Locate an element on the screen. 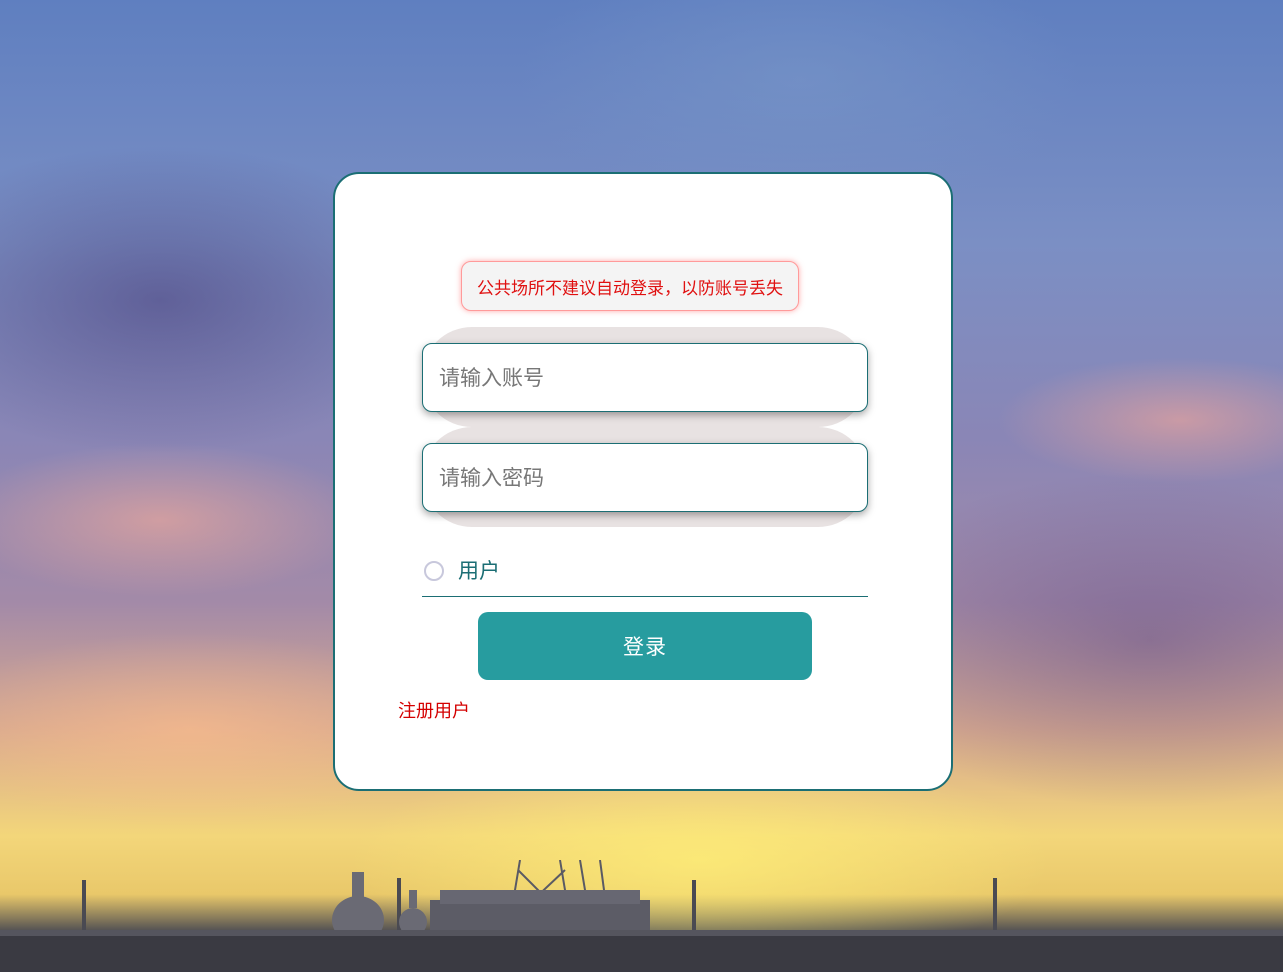 The image size is (1283, 972). password-field-wrapper is located at coordinates (645, 477).